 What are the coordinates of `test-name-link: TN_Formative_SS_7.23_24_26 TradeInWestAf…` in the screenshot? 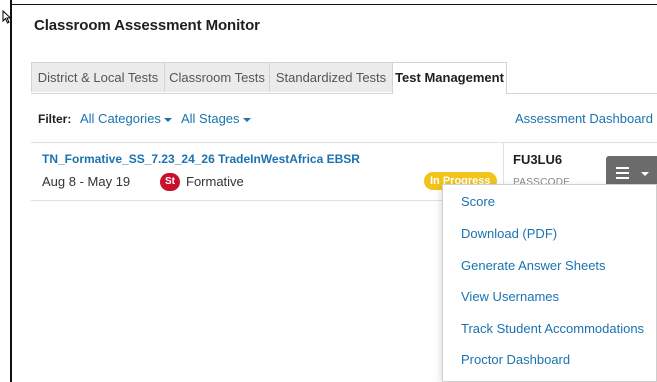 It's located at (201, 159).